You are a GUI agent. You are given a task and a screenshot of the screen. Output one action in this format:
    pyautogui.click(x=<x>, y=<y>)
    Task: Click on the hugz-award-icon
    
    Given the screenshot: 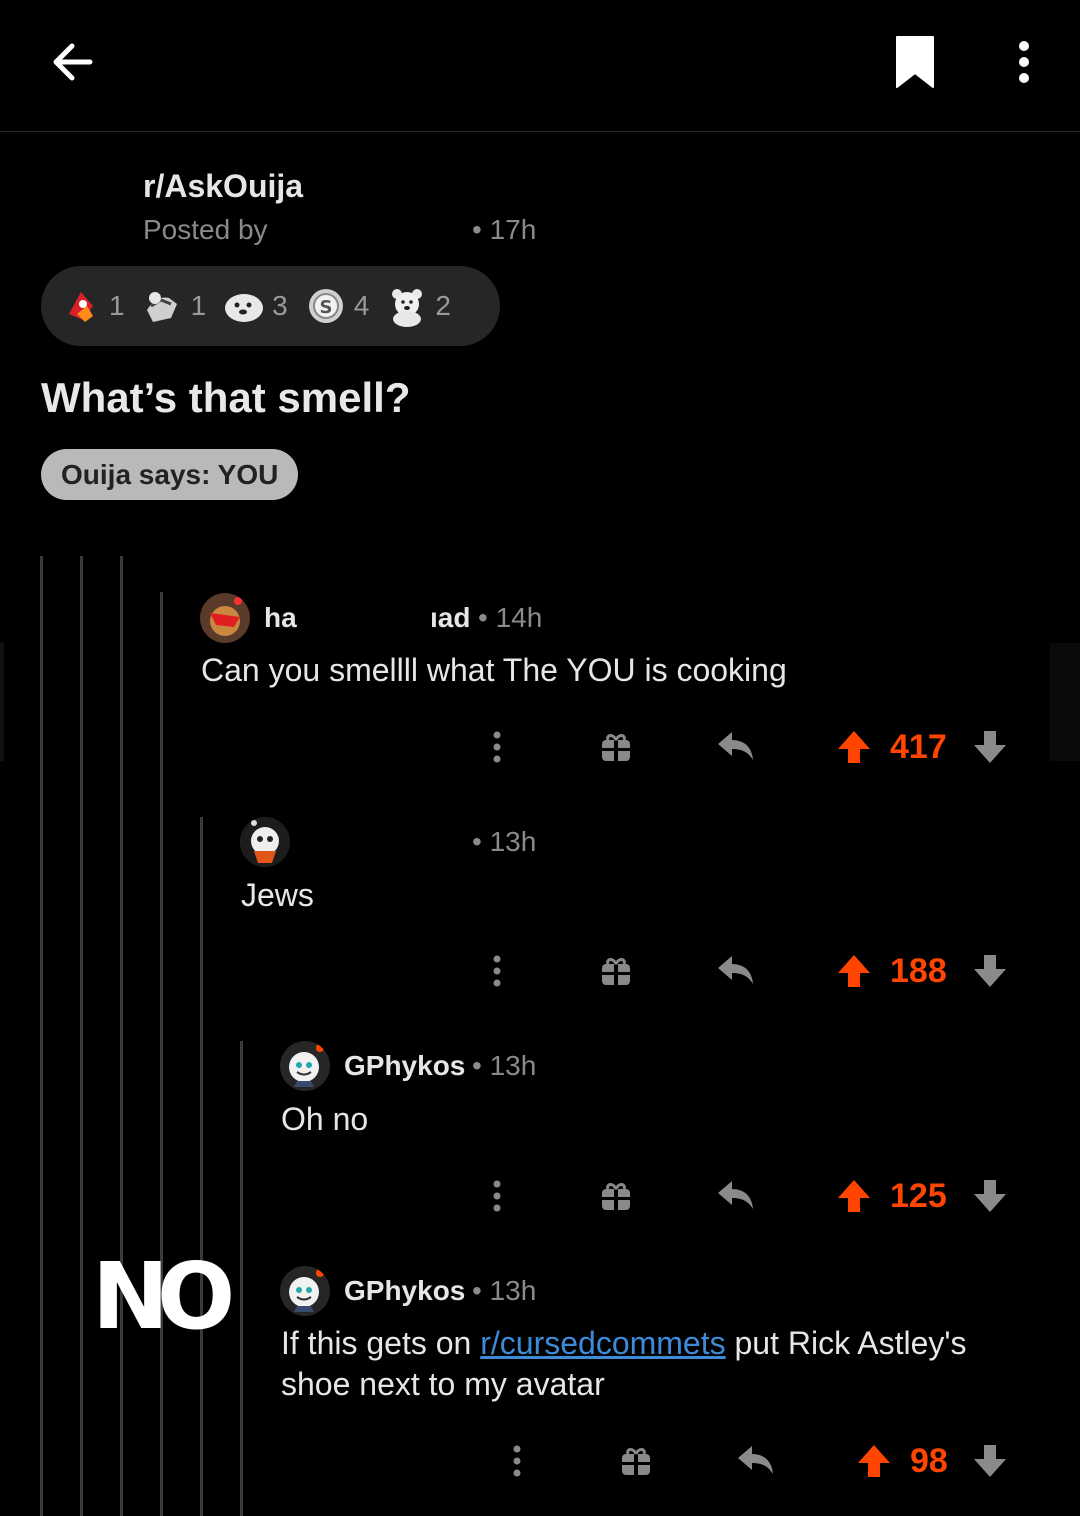 What is the action you would take?
    pyautogui.click(x=161, y=307)
    